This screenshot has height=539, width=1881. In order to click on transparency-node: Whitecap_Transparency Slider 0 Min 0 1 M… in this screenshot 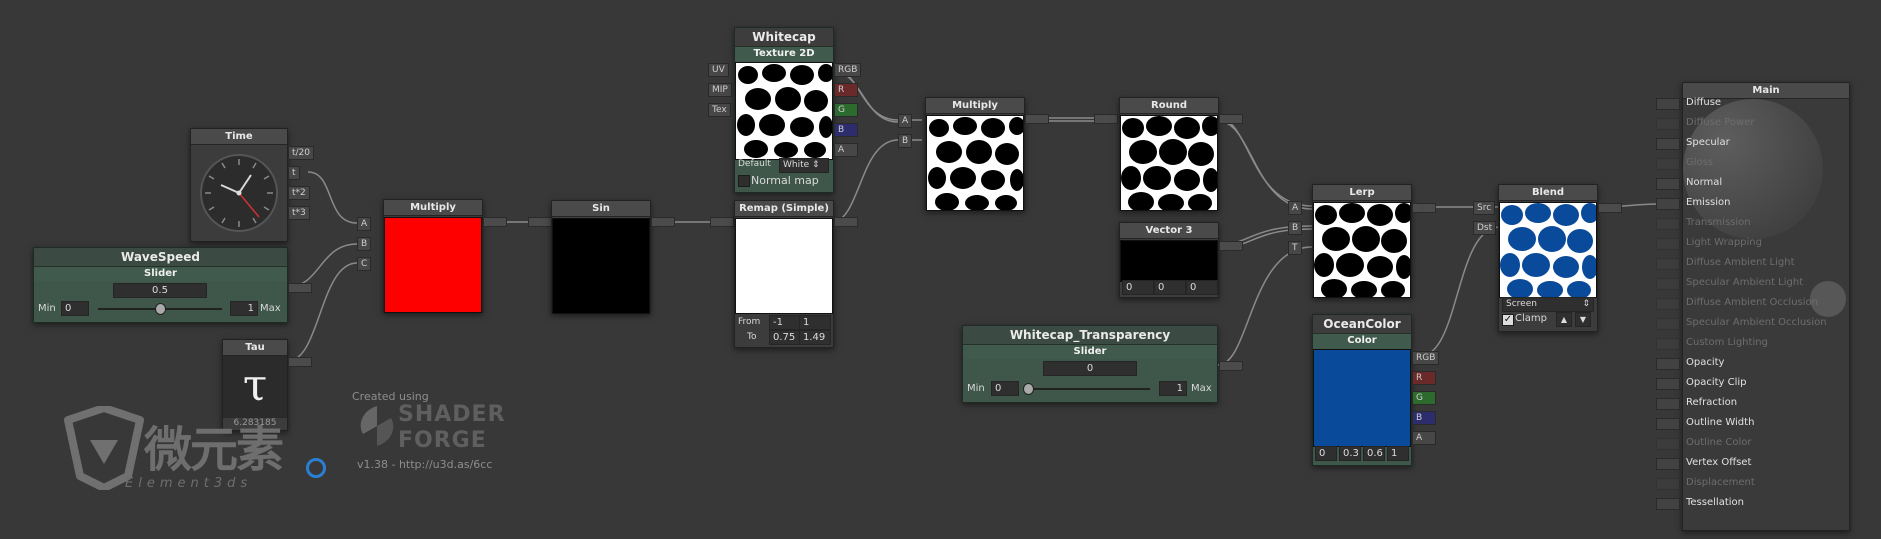, I will do `click(1090, 364)`.